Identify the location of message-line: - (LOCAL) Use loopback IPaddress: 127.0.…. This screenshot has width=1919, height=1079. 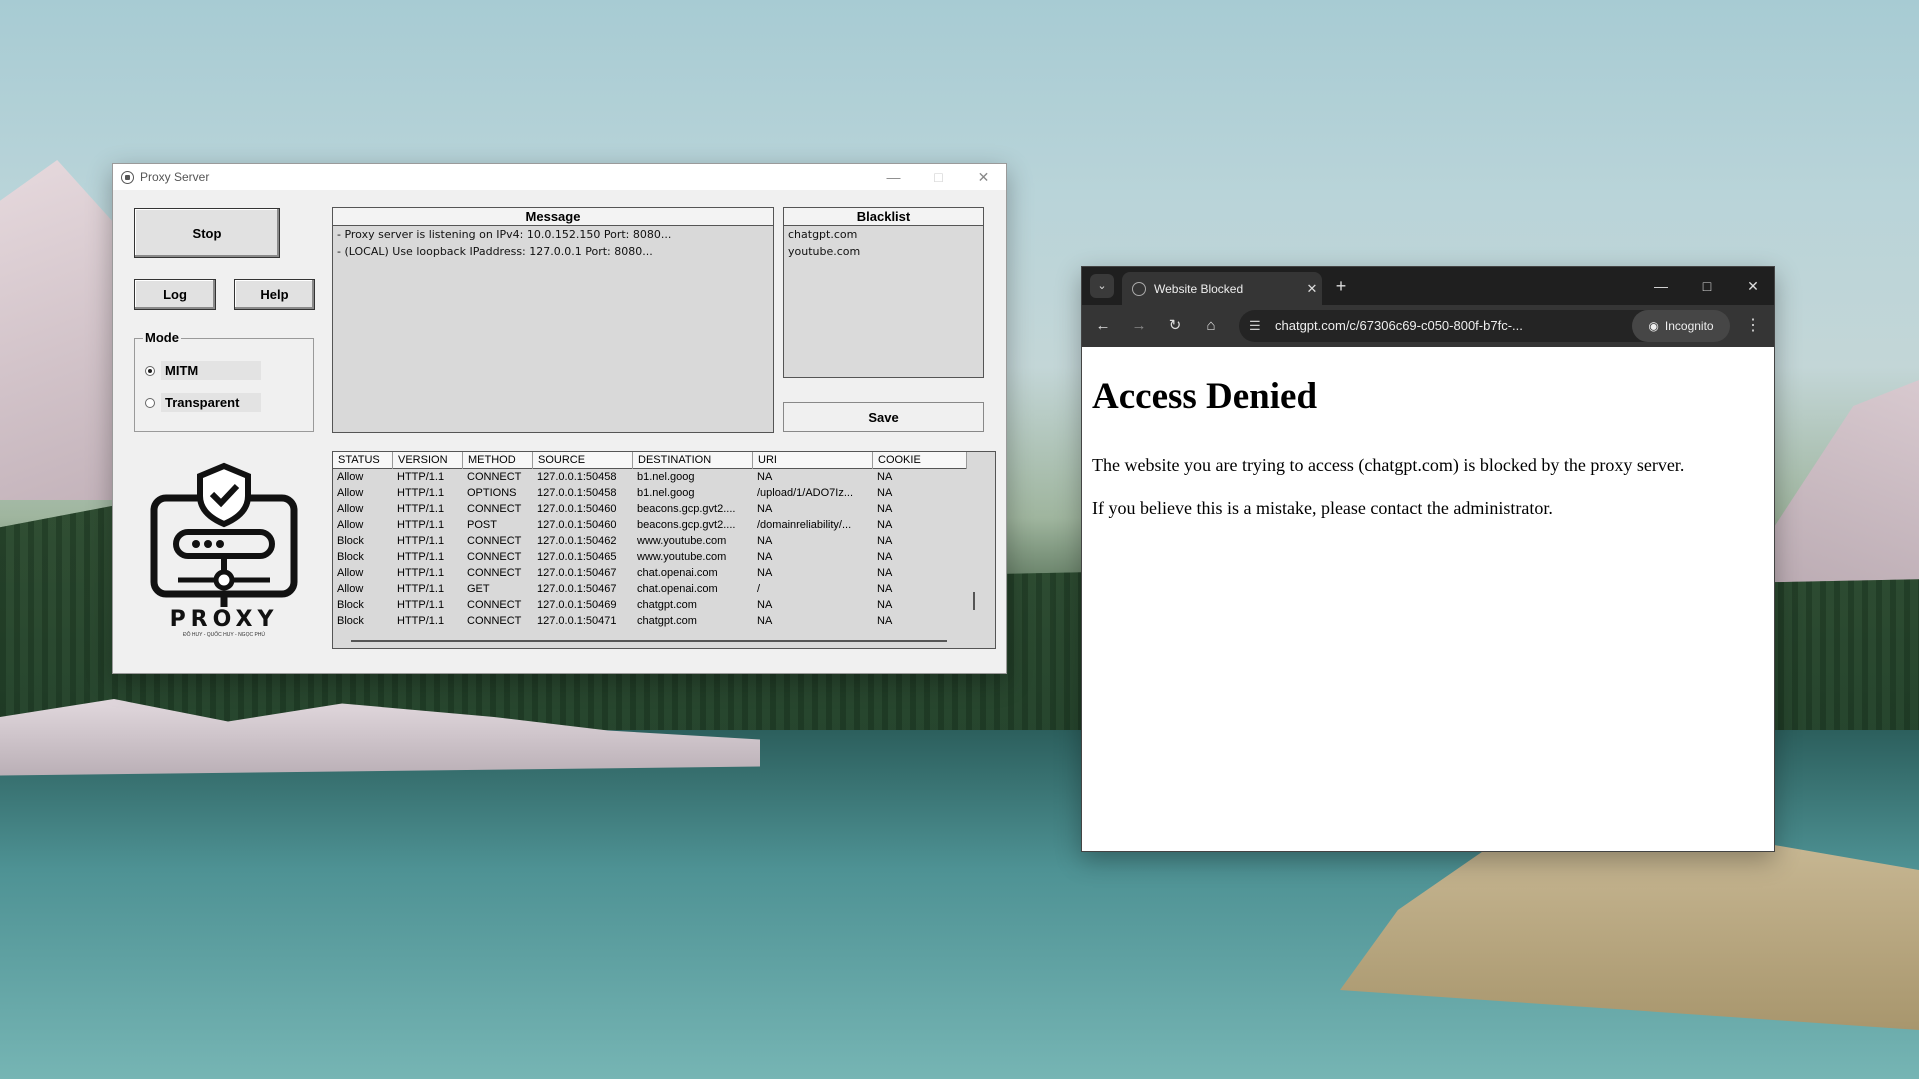
(495, 251).